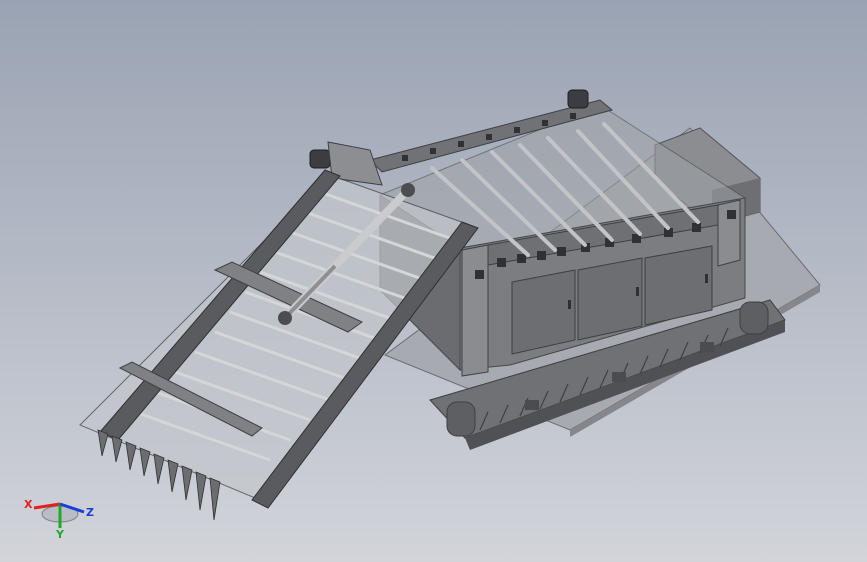 The width and height of the screenshot is (867, 562). Describe the element at coordinates (578, 99) in the screenshot. I see `motor-rear` at that location.